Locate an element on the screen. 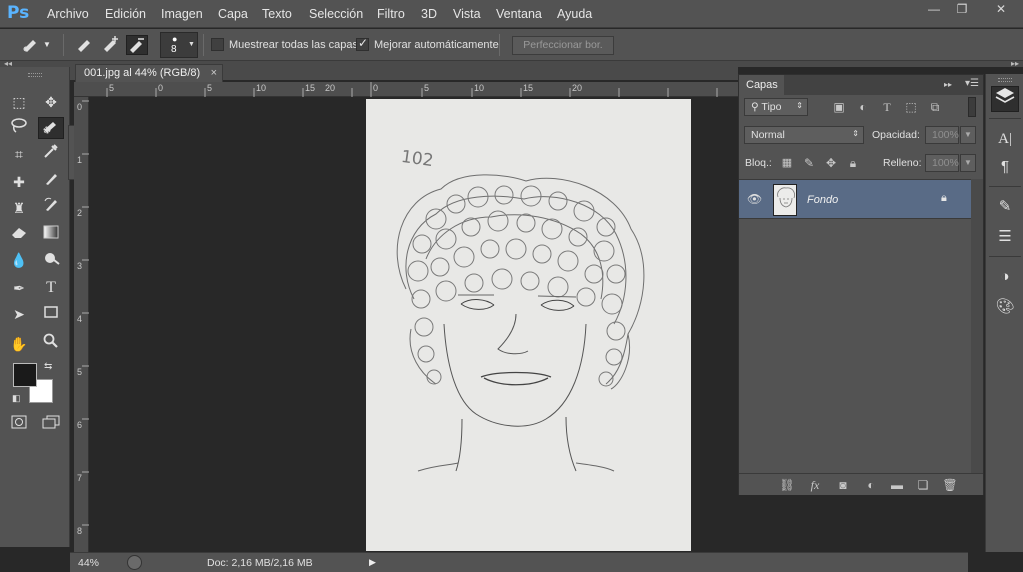 The height and width of the screenshot is (572, 1023). path-selection-icon: ➤ is located at coordinates (19, 314).